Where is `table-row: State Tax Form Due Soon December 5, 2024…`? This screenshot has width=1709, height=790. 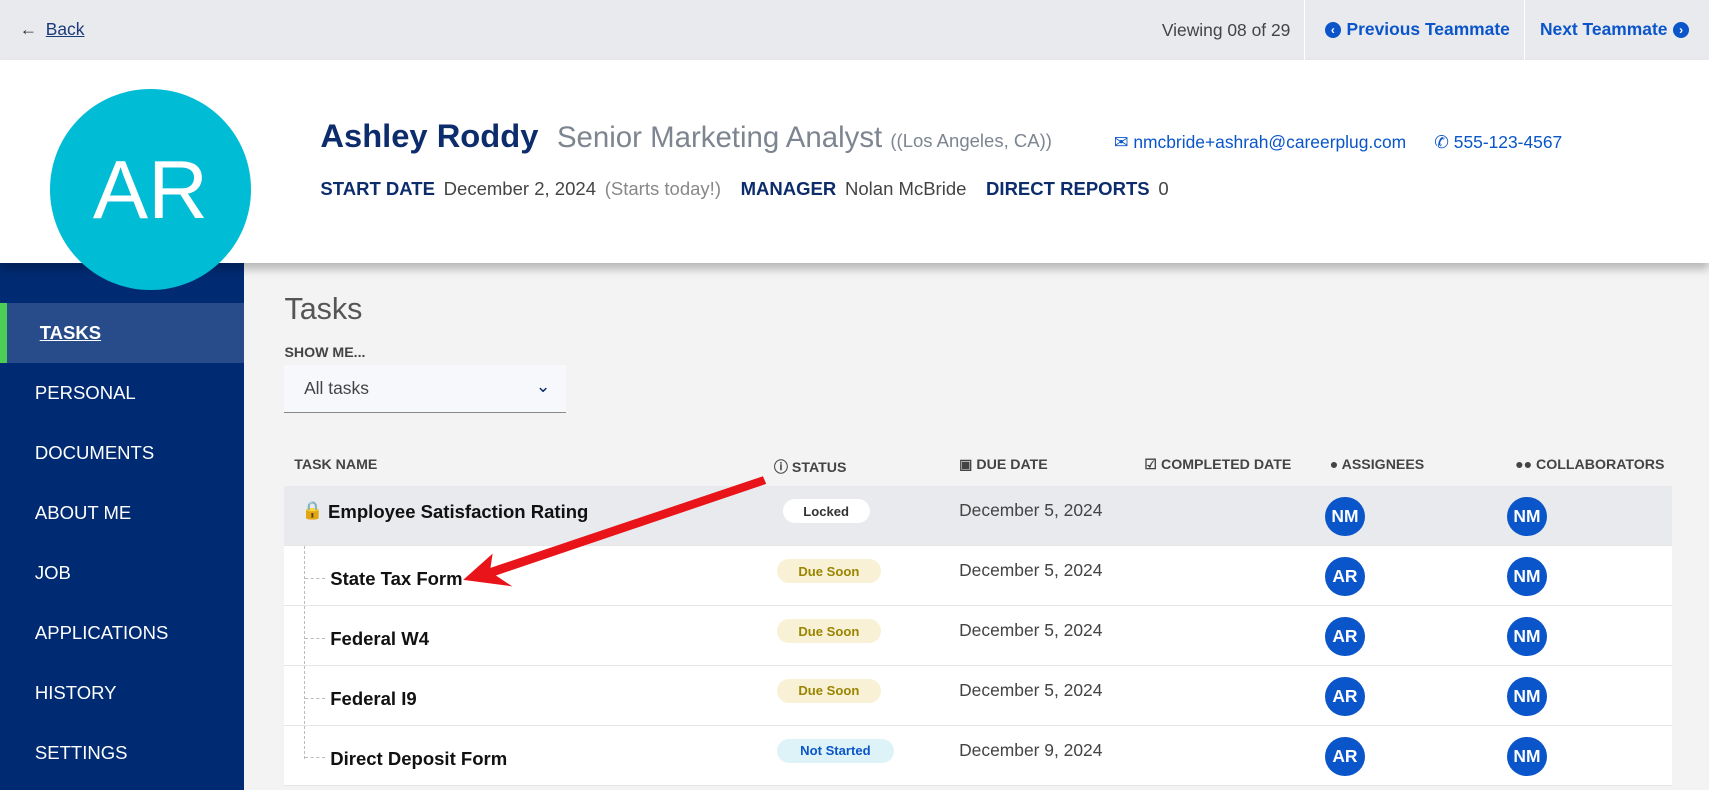
table-row: State Tax Form Due Soon December 5, 2024… is located at coordinates (978, 576).